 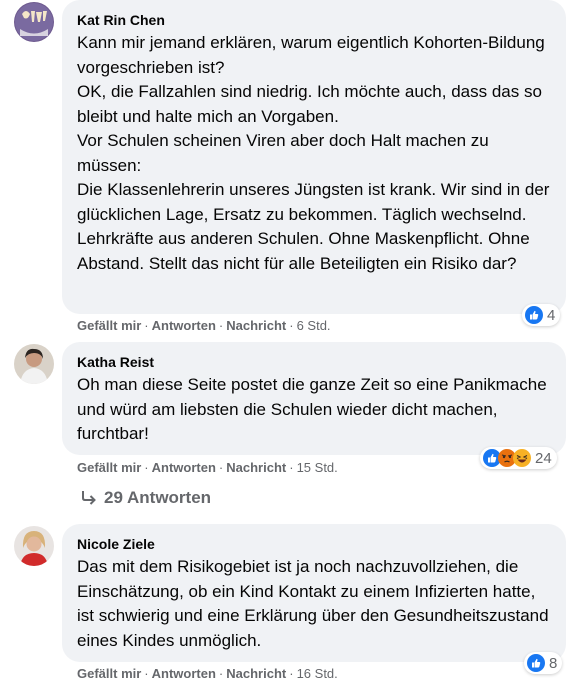 I want to click on reaction-summary: 4, so click(x=541, y=315).